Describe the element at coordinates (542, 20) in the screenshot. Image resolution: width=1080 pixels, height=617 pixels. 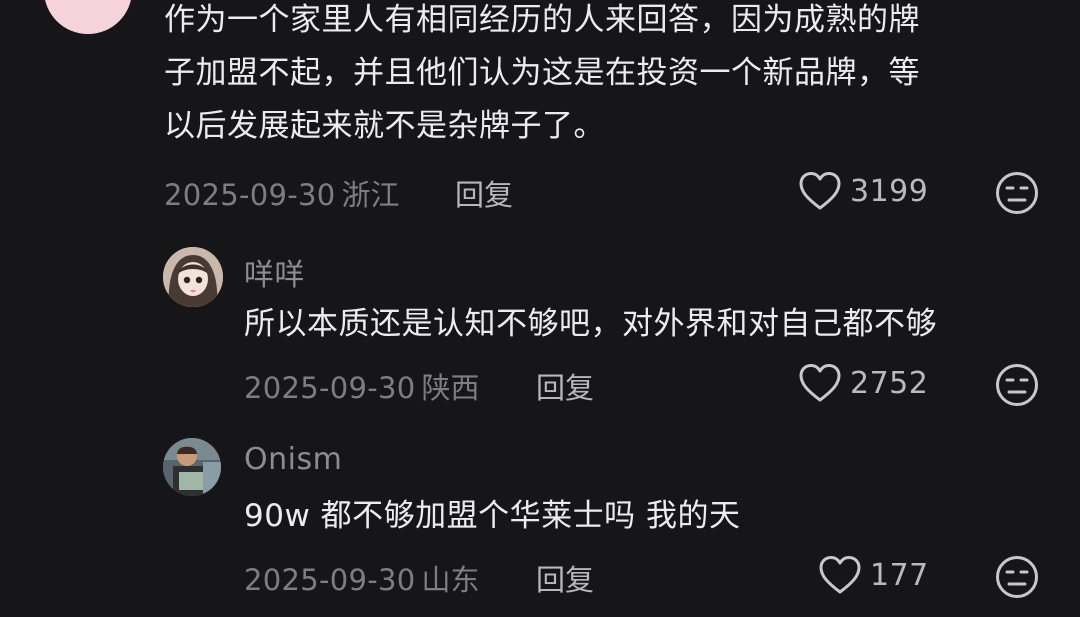
I see `comment-text-line: 作为一个家里人有相同经历的人来回答，因为成熟的牌` at that location.